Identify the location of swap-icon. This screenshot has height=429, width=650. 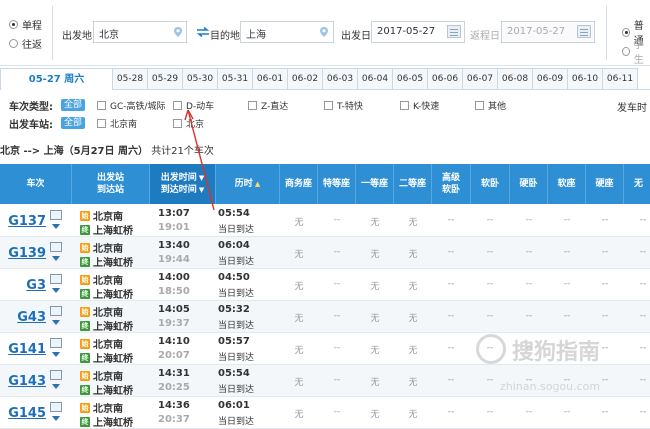
(203, 32).